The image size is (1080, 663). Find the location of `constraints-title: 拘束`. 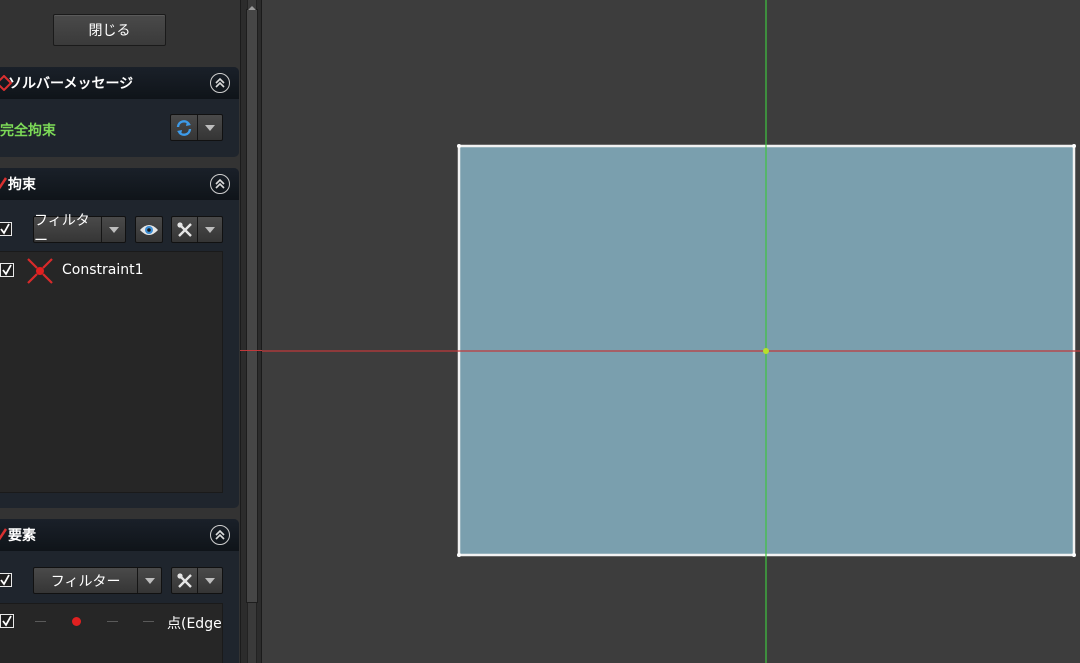

constraints-title: 拘束 is located at coordinates (22, 185).